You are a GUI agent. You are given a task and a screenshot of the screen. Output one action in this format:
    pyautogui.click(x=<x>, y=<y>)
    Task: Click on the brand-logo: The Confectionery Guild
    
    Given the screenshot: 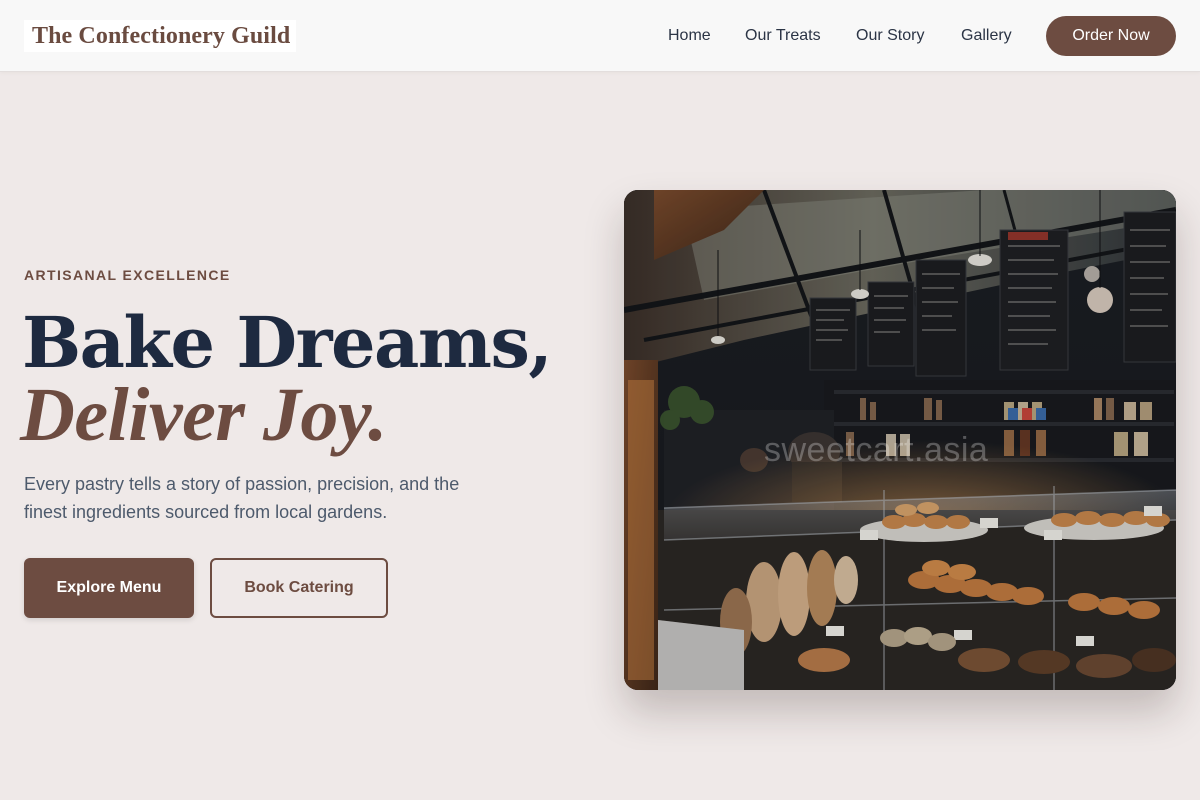 What is the action you would take?
    pyautogui.click(x=161, y=36)
    